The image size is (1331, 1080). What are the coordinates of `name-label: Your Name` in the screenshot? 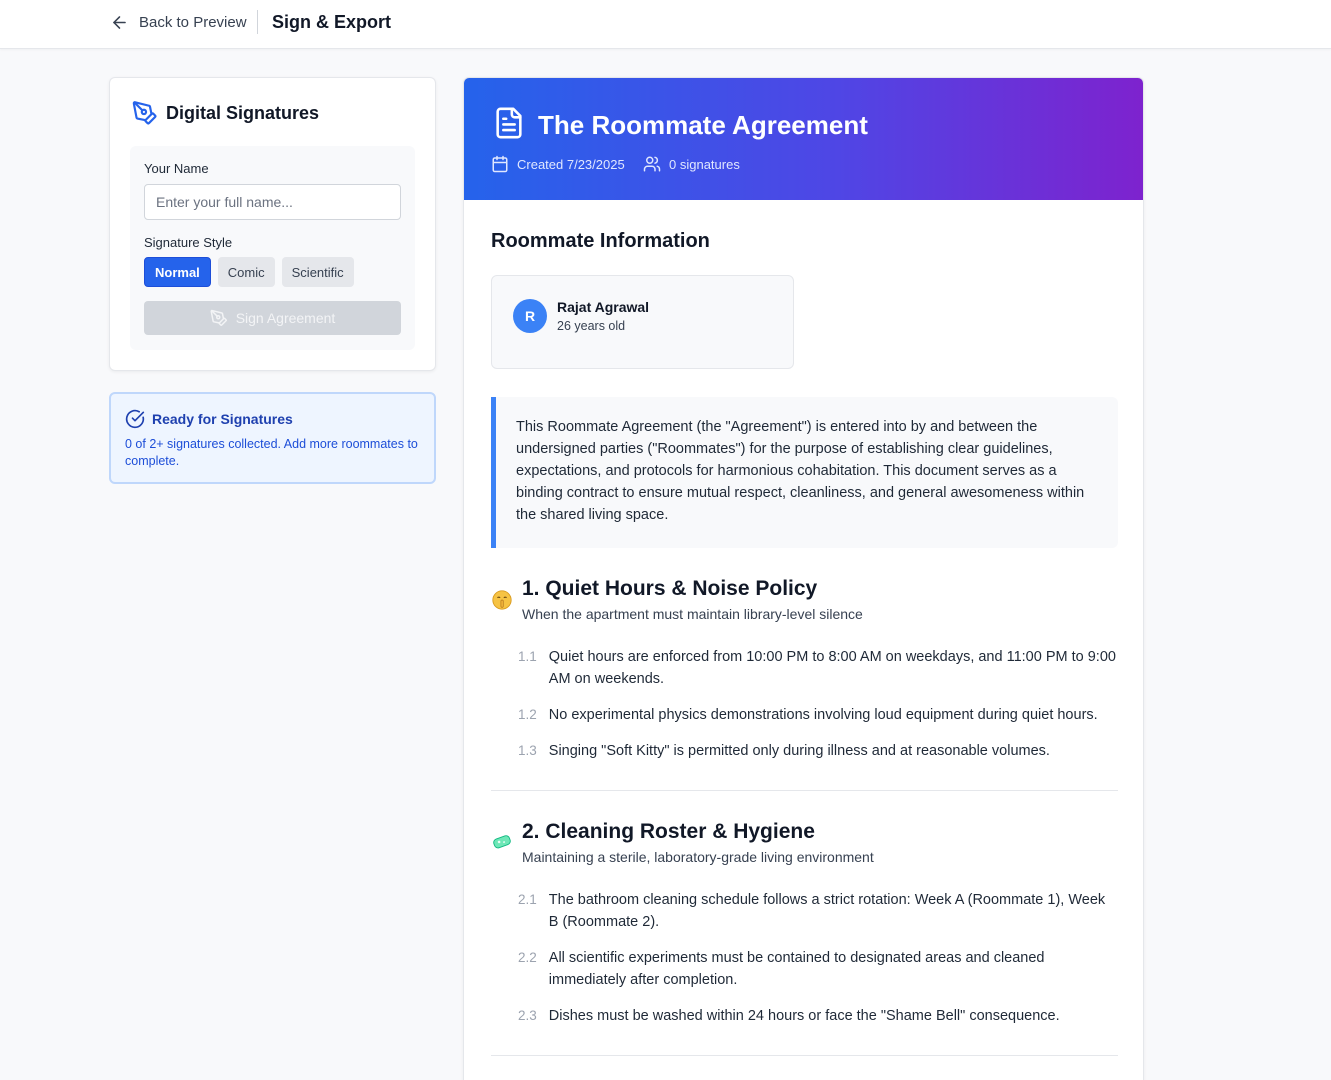 It's located at (176, 168).